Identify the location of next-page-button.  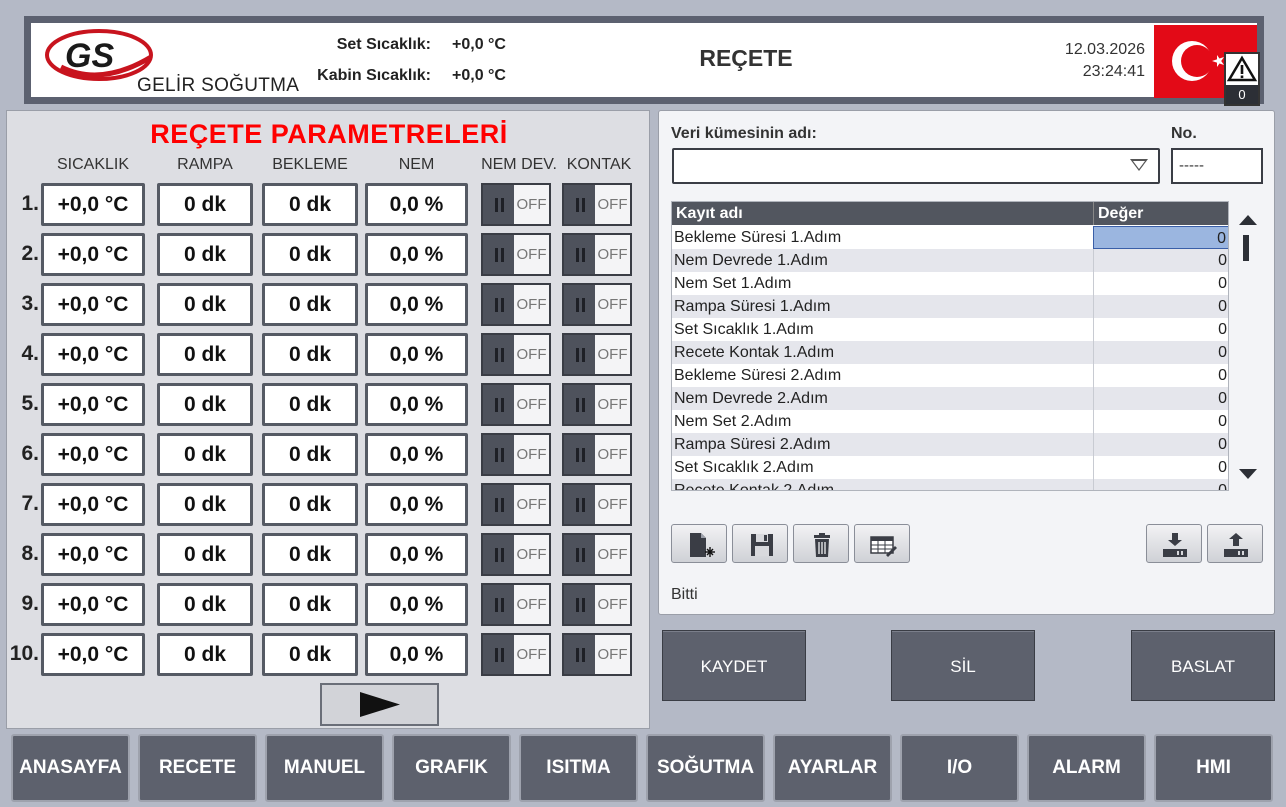
(379, 704).